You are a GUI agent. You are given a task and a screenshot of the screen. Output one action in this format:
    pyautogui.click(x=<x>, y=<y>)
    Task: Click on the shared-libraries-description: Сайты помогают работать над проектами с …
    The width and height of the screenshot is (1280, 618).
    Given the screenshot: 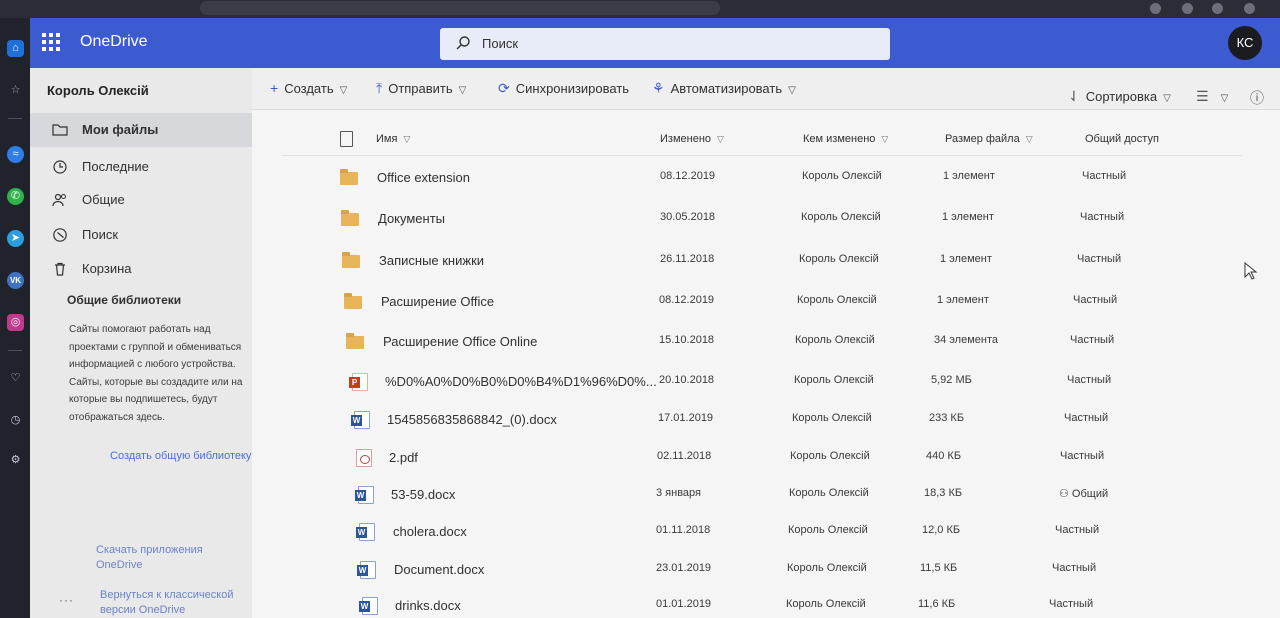 What is the action you would take?
    pyautogui.click(x=156, y=373)
    